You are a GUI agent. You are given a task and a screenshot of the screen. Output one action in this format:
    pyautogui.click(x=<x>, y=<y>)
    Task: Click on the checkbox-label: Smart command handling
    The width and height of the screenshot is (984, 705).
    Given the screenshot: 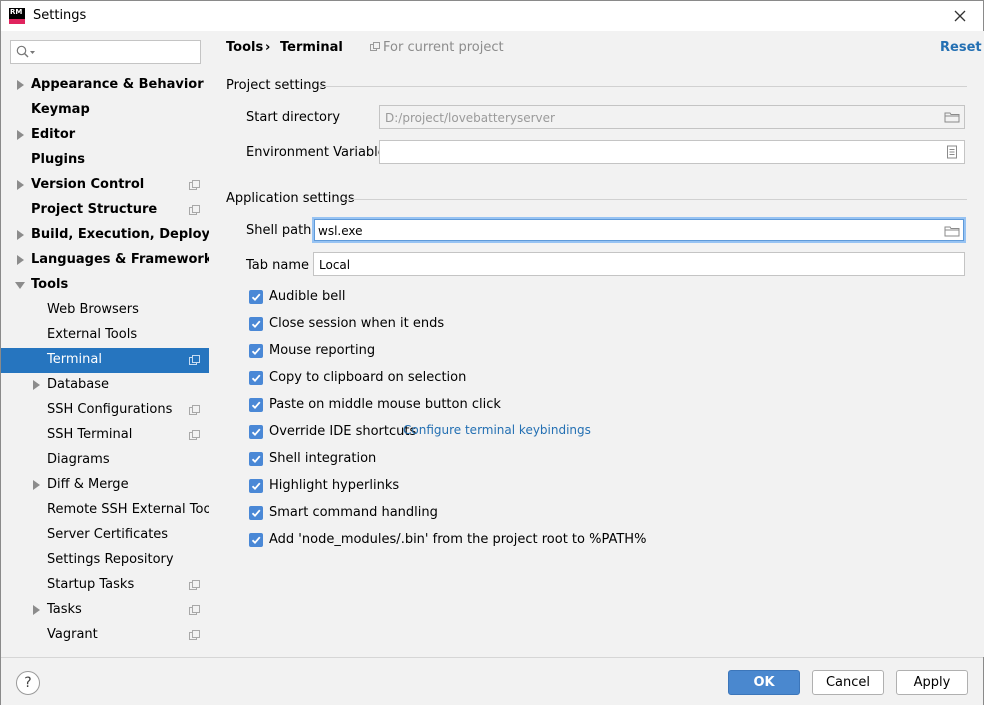 What is the action you would take?
    pyautogui.click(x=353, y=512)
    